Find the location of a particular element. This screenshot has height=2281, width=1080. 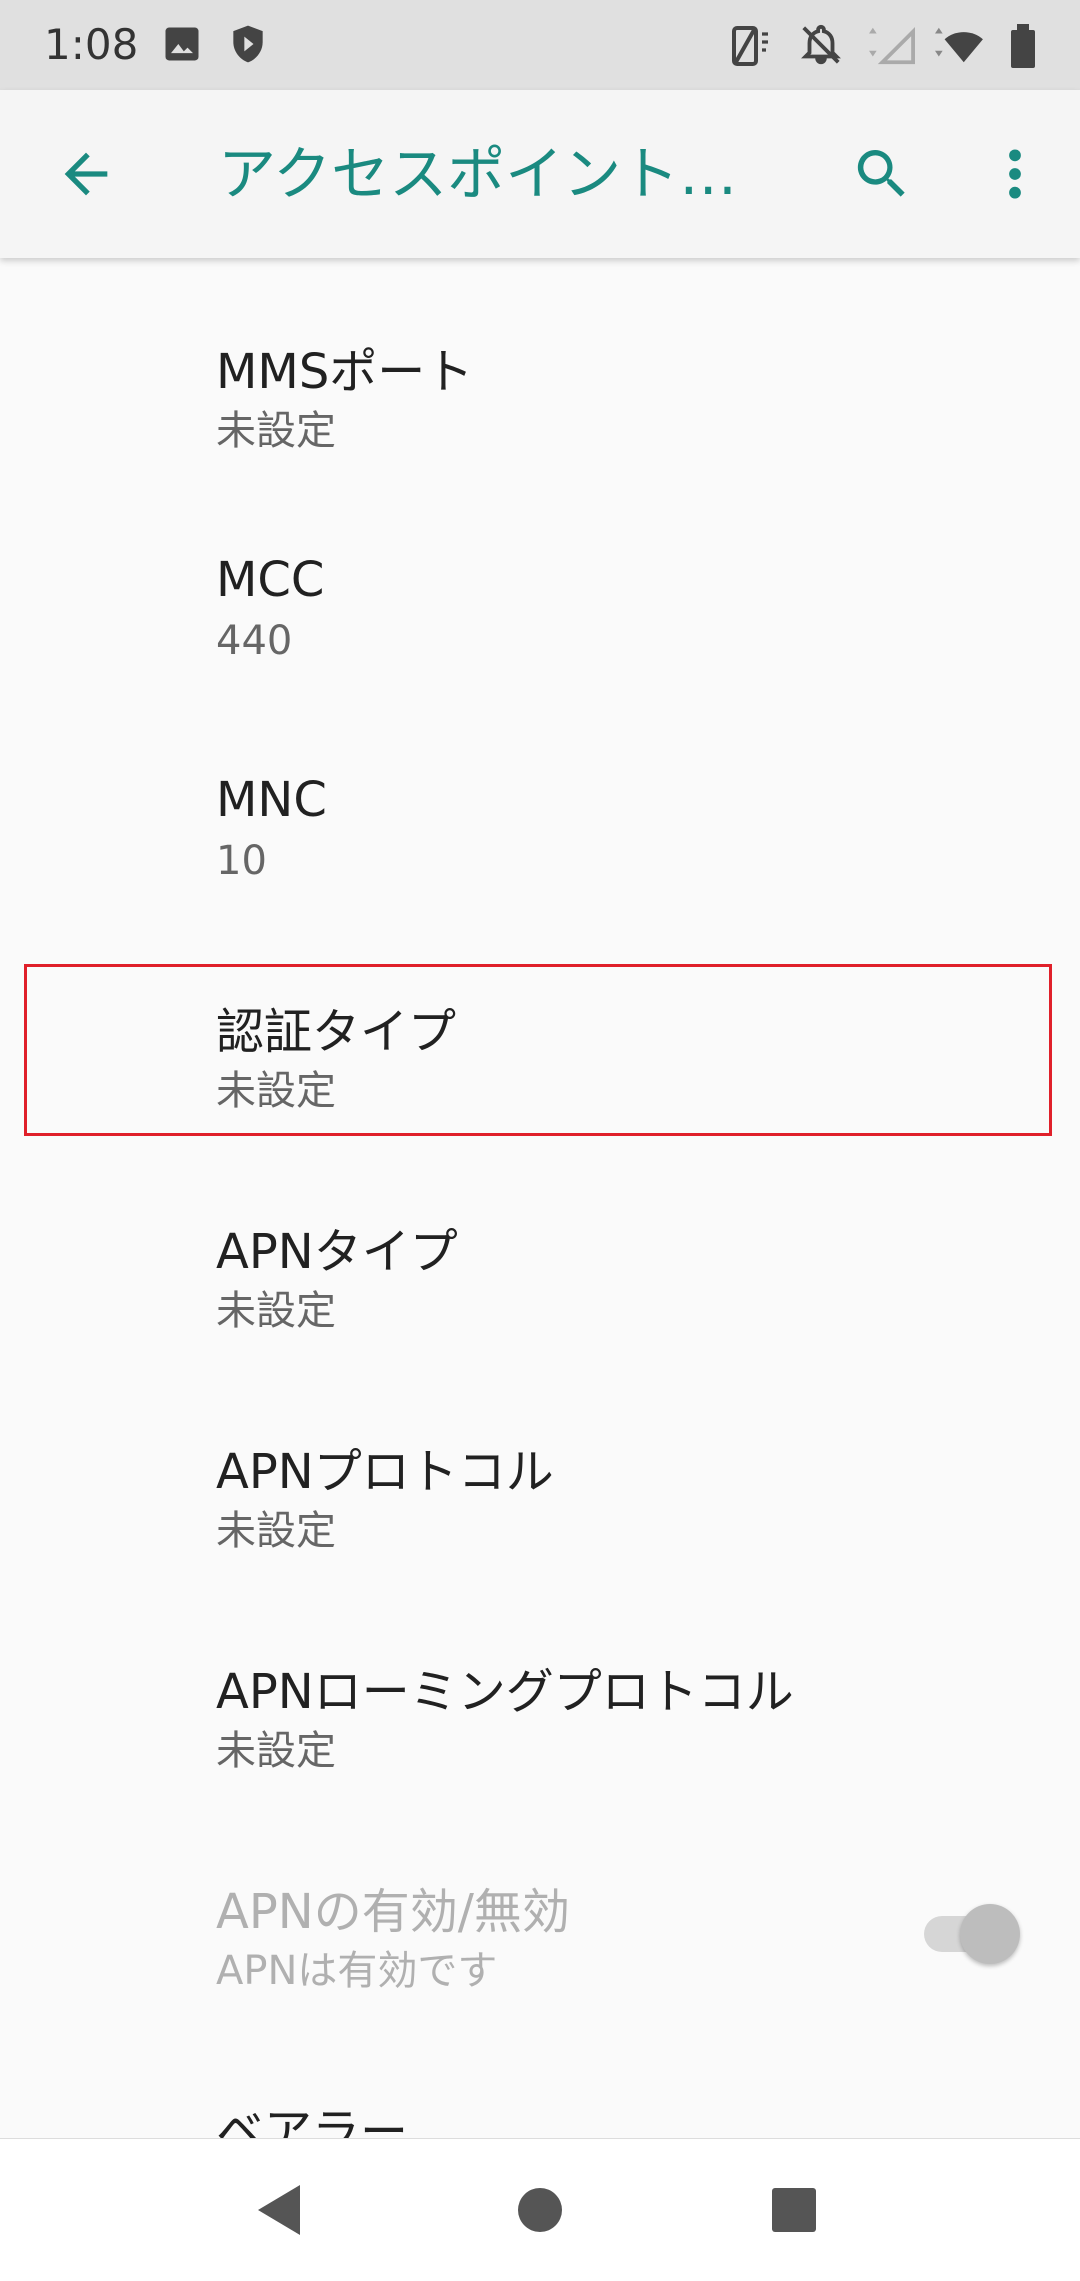

setting-apn-type: APNタイプ 未設定 is located at coordinates (540, 1248).